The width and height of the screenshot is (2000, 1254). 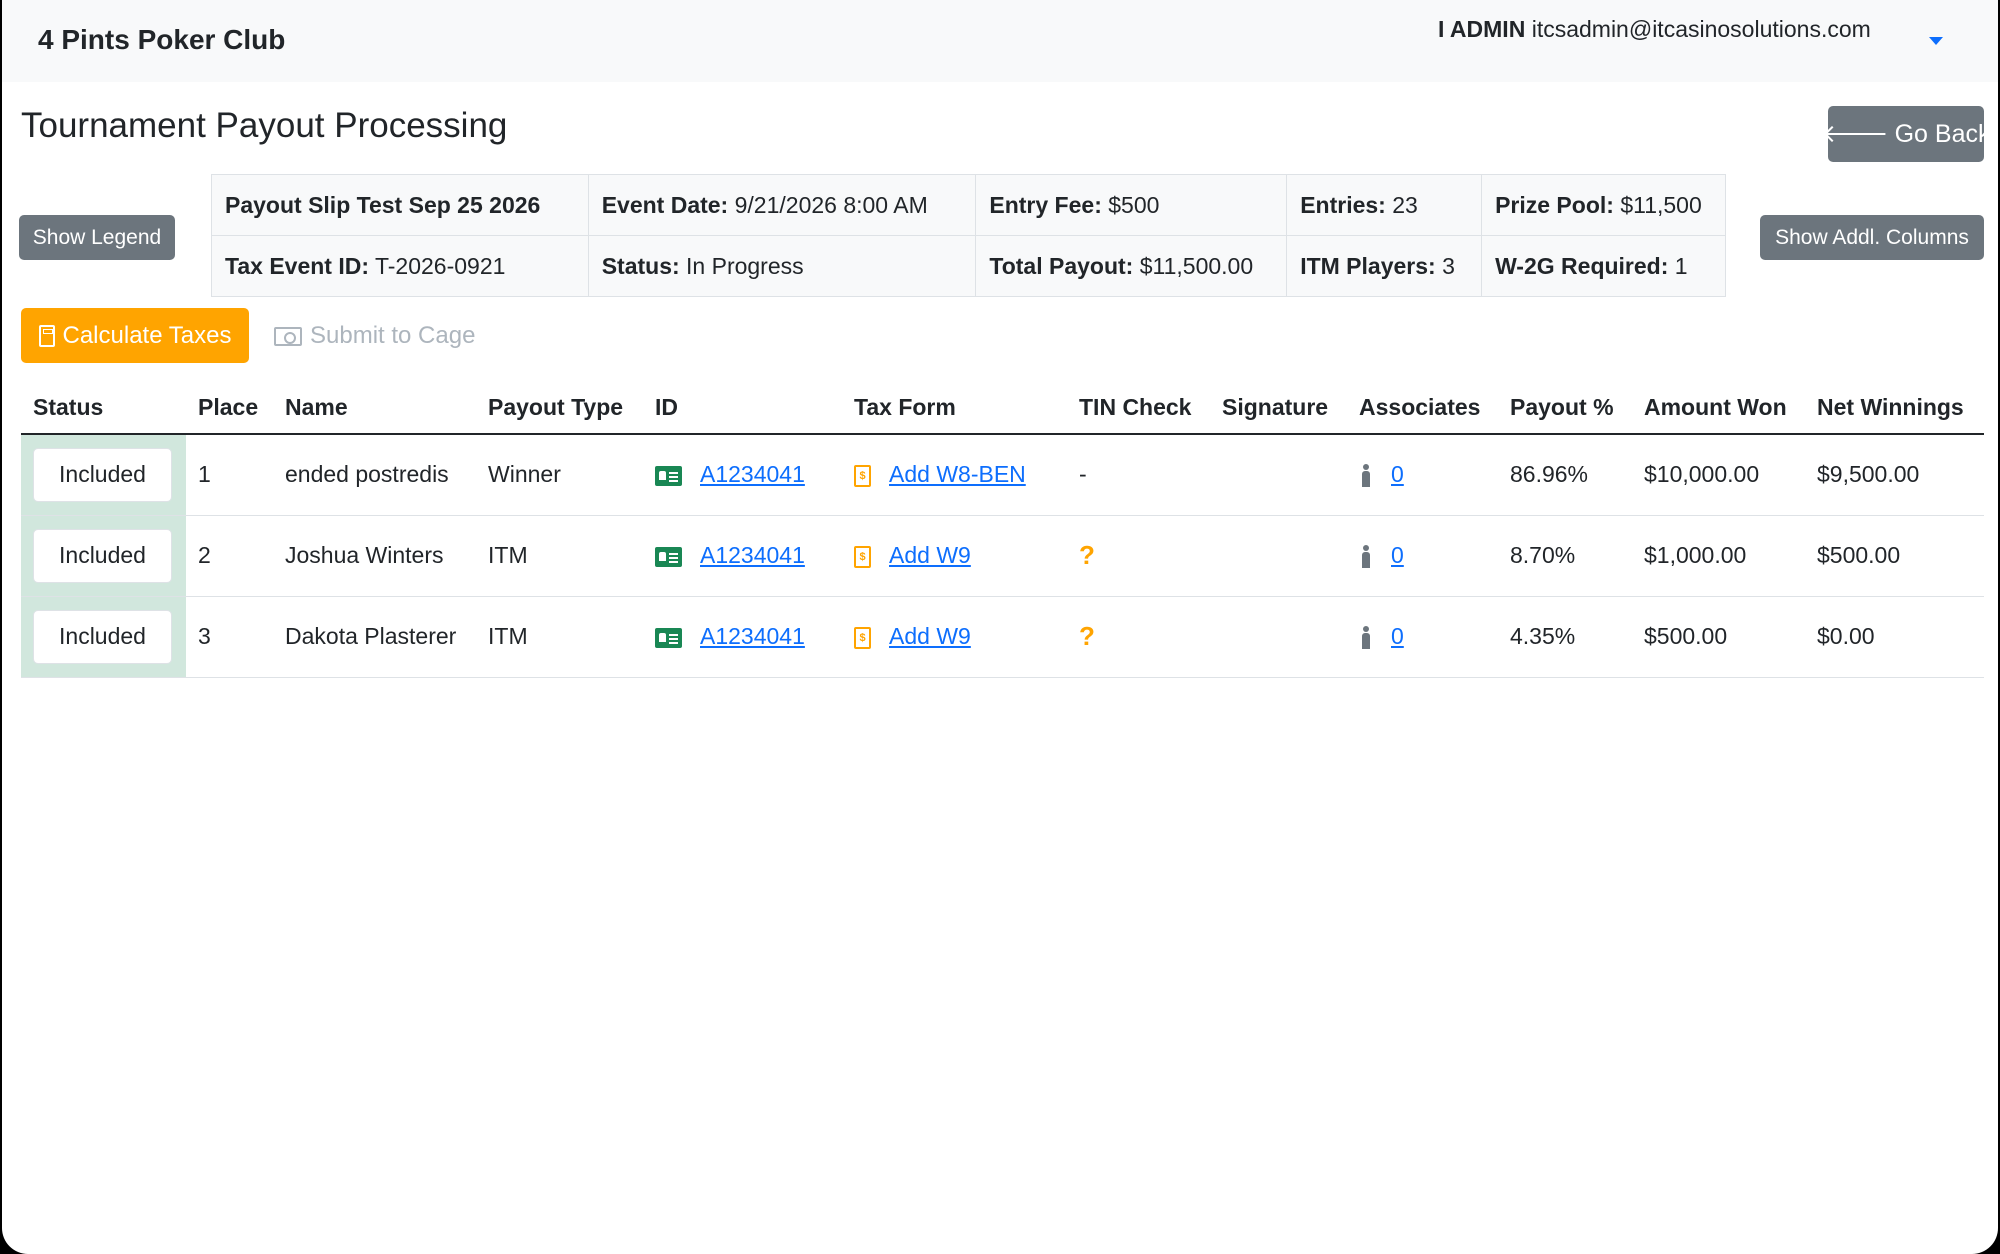 What do you see at coordinates (383, 204) in the screenshot?
I see `slip-name: Payout Slip Test Sep 25 2026` at bounding box center [383, 204].